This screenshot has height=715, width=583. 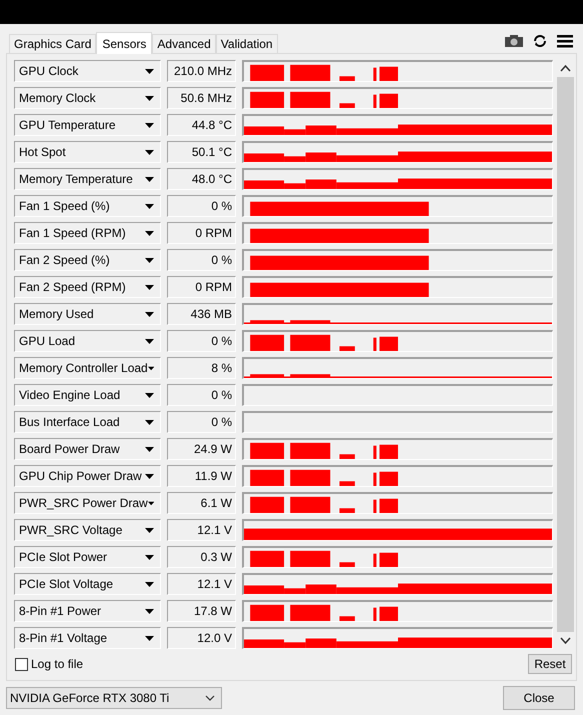 I want to click on sensor-value: 210.0 MHz, so click(x=201, y=71).